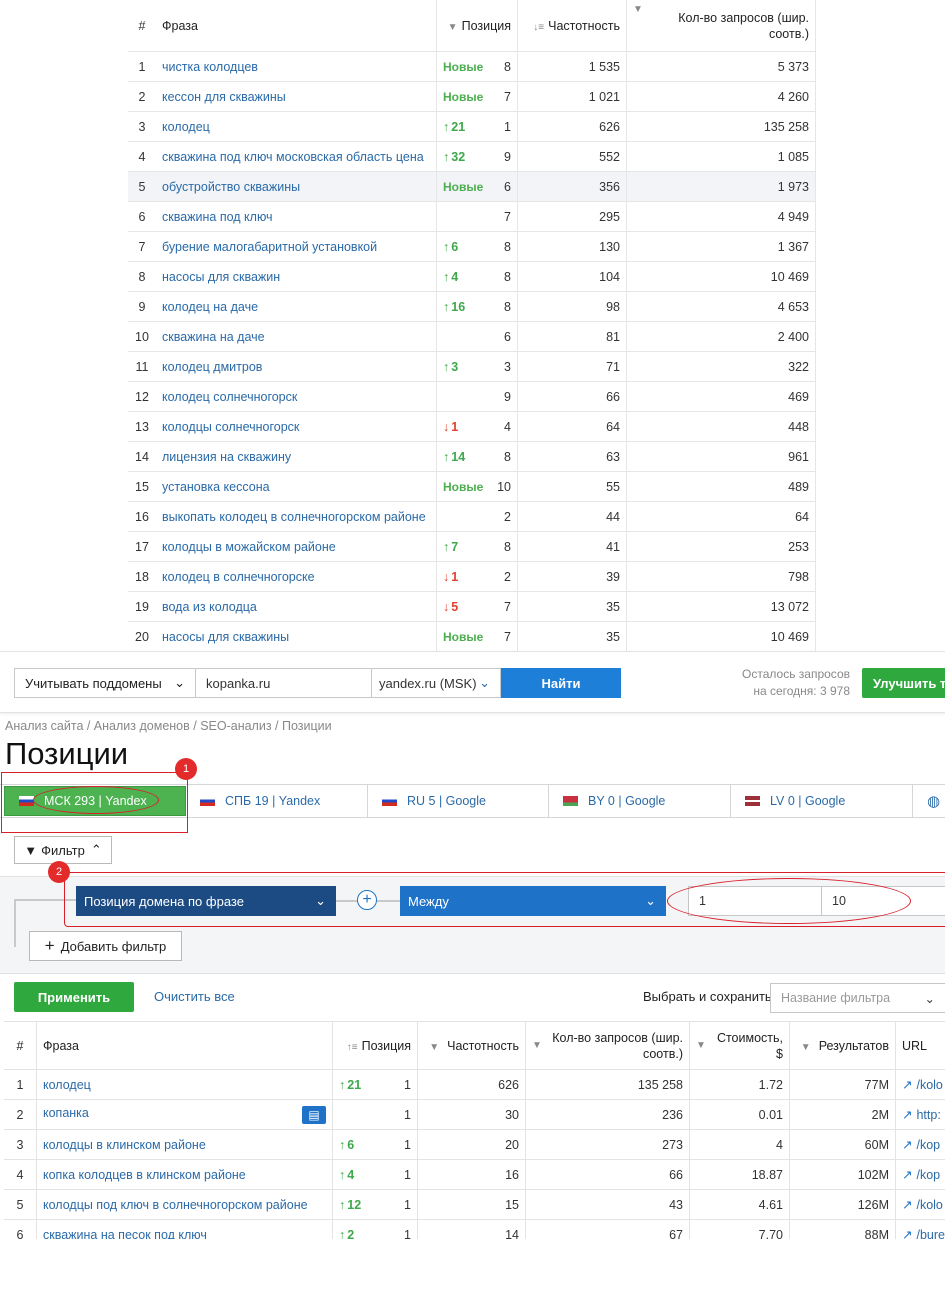  Describe the element at coordinates (296, 96) in the screenshot. I see `phrase-link: кессон для скважины` at that location.